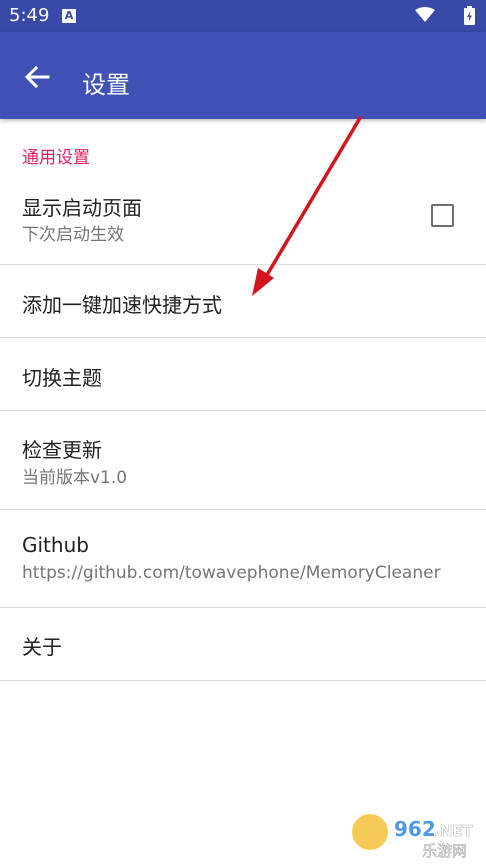 The height and width of the screenshot is (864, 486). I want to click on pref-check-update: 检查更新 当前版本v1.0, so click(243, 460).